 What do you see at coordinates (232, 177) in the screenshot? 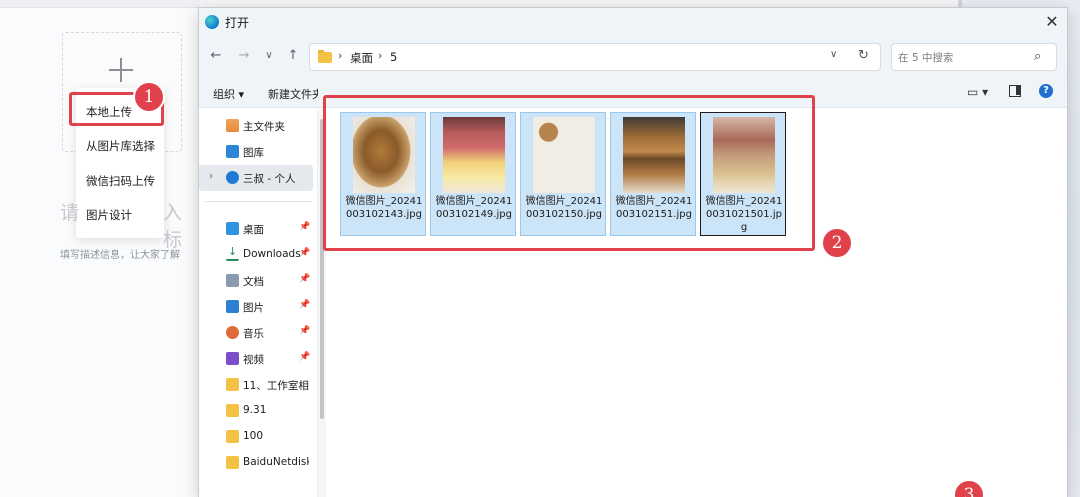
I see `onedrive-icon` at bounding box center [232, 177].